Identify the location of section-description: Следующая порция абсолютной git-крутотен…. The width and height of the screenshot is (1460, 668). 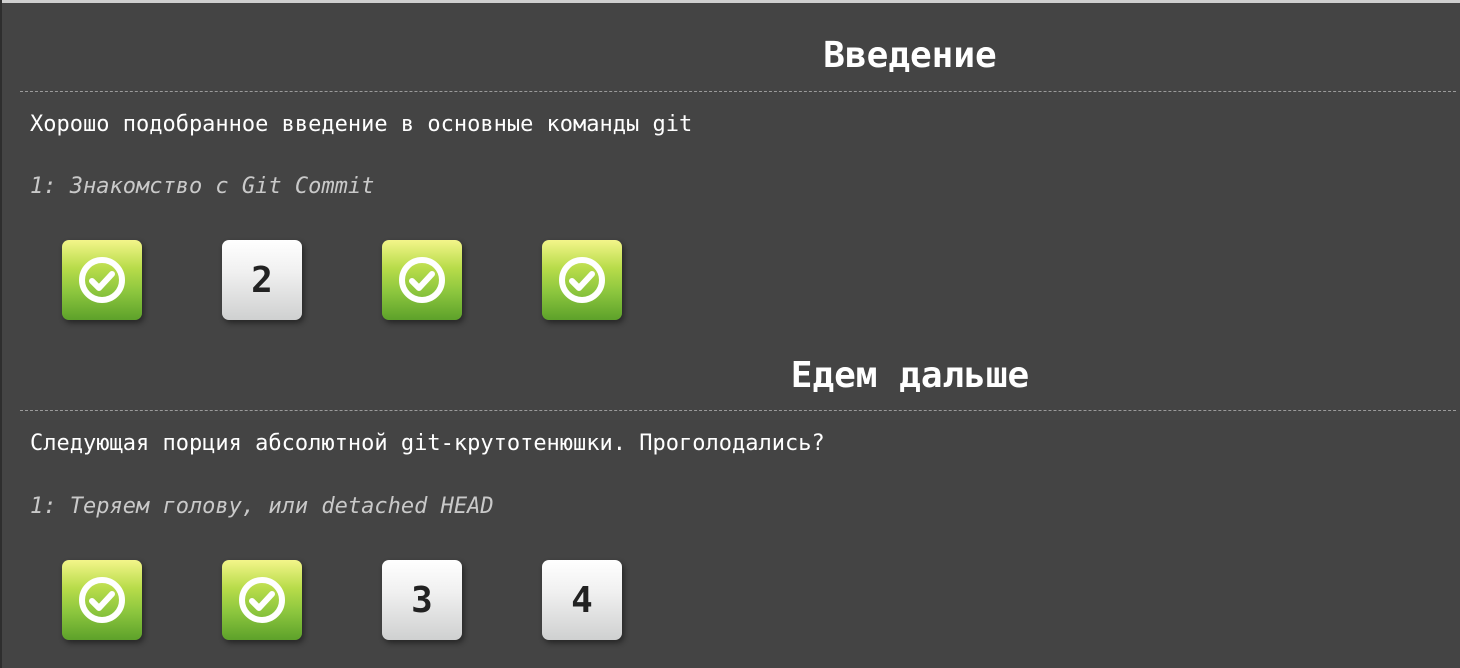
(427, 443).